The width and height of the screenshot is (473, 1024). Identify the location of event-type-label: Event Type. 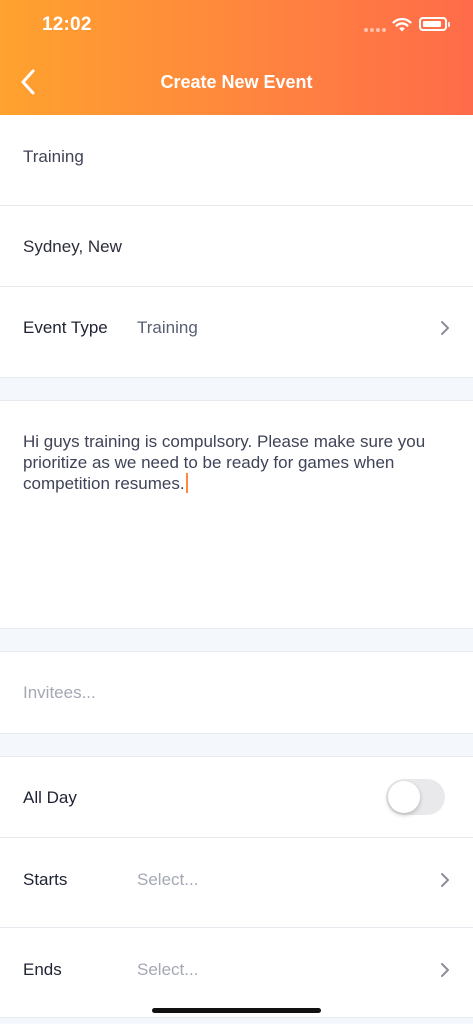
(65, 327).